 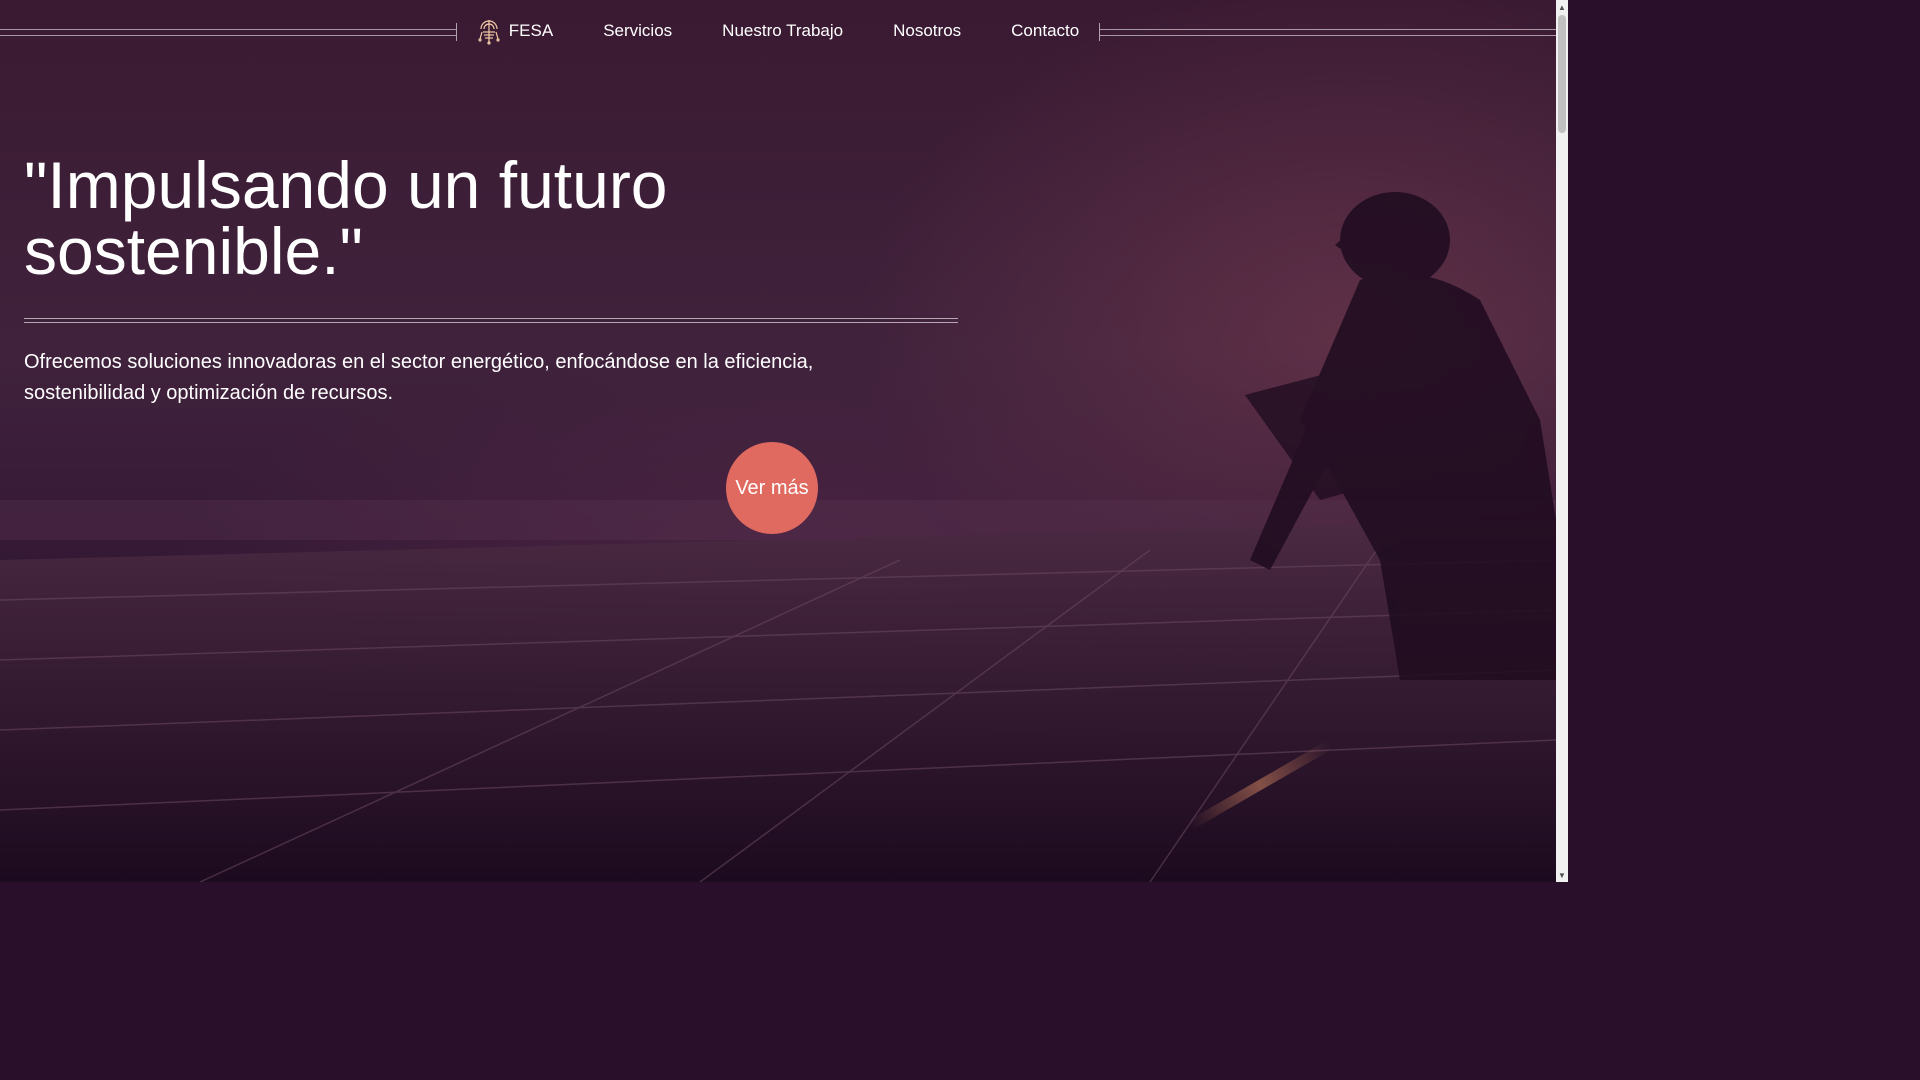 I want to click on nav-decorative-line-left, so click(x=228, y=32).